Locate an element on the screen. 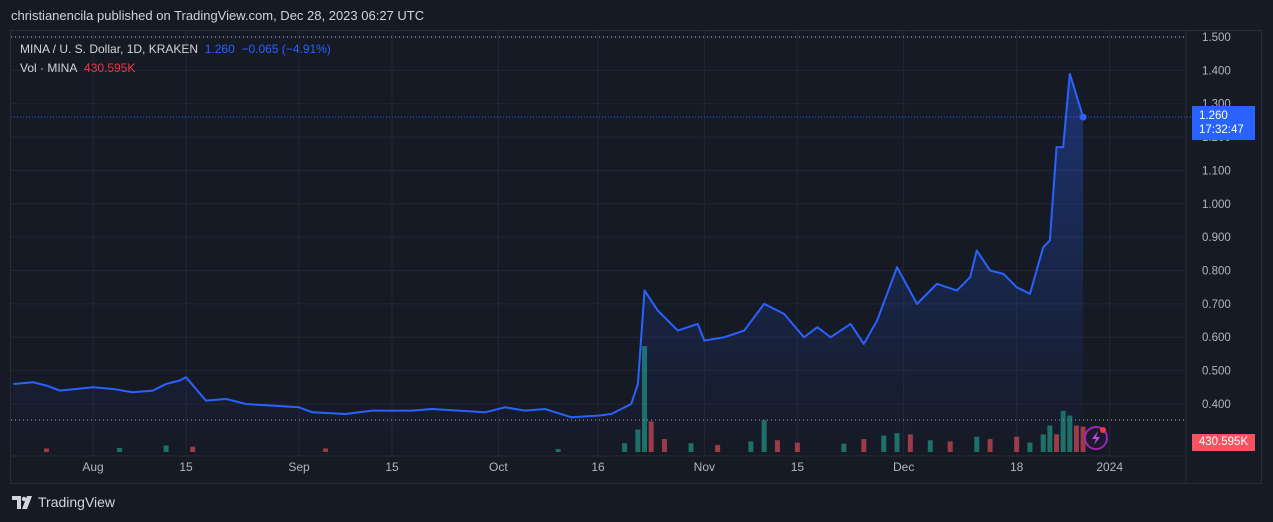 The image size is (1273, 522). price-change: −0.065 (−4.91%) is located at coordinates (286, 49).